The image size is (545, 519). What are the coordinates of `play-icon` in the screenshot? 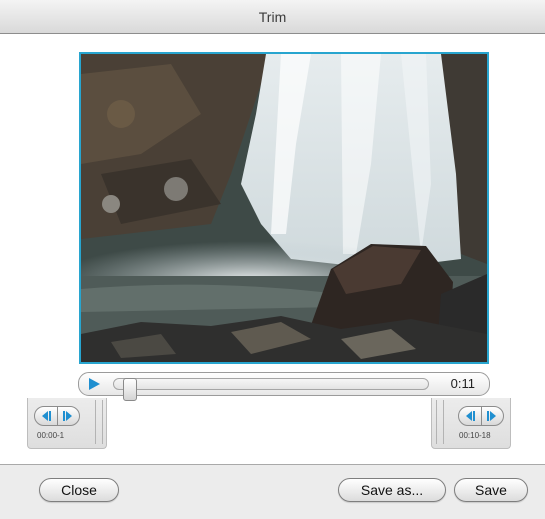 It's located at (94, 384).